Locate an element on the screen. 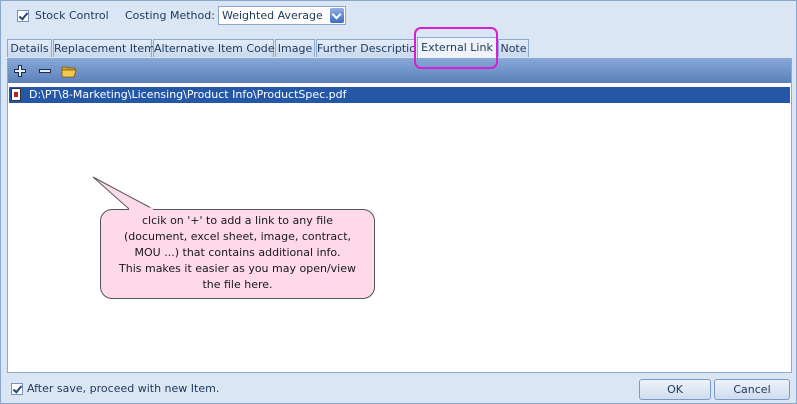 The image size is (797, 404). stock-control-checkbox is located at coordinates (23, 16).